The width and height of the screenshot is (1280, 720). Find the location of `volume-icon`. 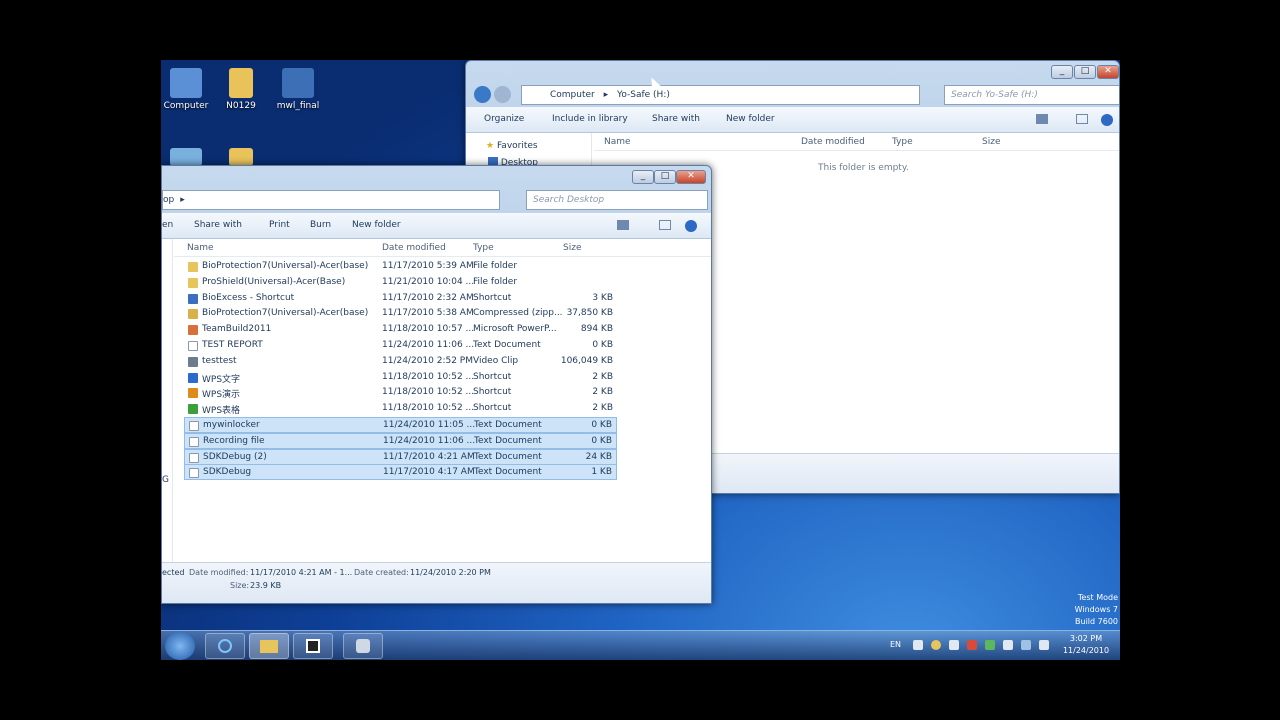

volume-icon is located at coordinates (1026, 645).